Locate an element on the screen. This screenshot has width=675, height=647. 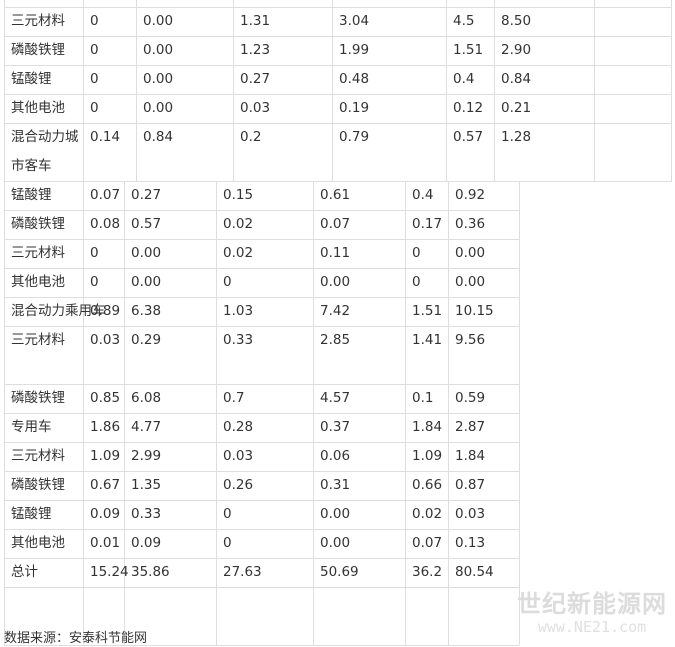
value-cell: 2.85 is located at coordinates (335, 340).